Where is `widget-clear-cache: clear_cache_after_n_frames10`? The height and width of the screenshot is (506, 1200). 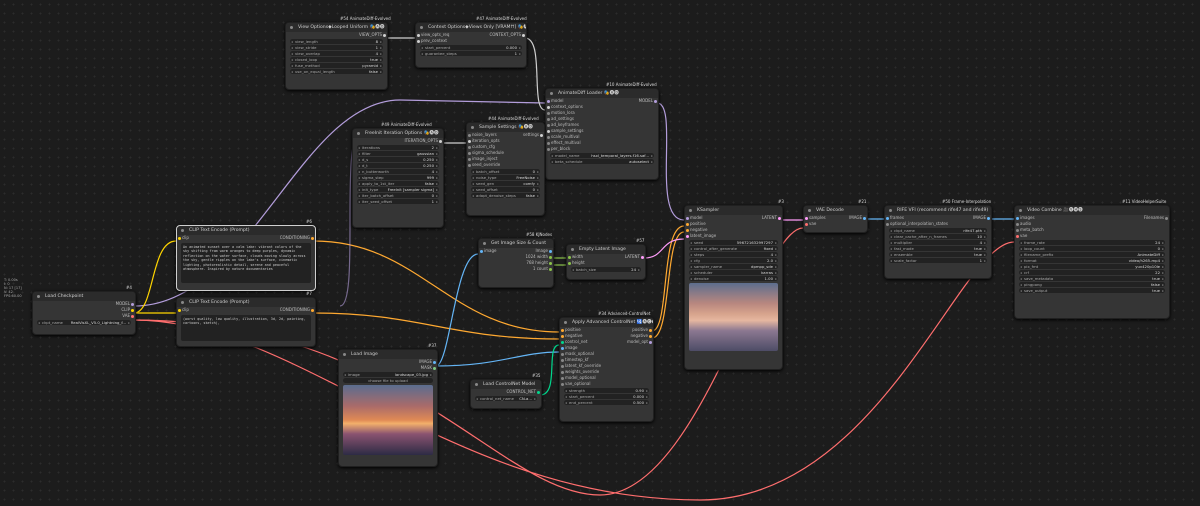 widget-clear-cache: clear_cache_after_n_frames10 is located at coordinates (938, 236).